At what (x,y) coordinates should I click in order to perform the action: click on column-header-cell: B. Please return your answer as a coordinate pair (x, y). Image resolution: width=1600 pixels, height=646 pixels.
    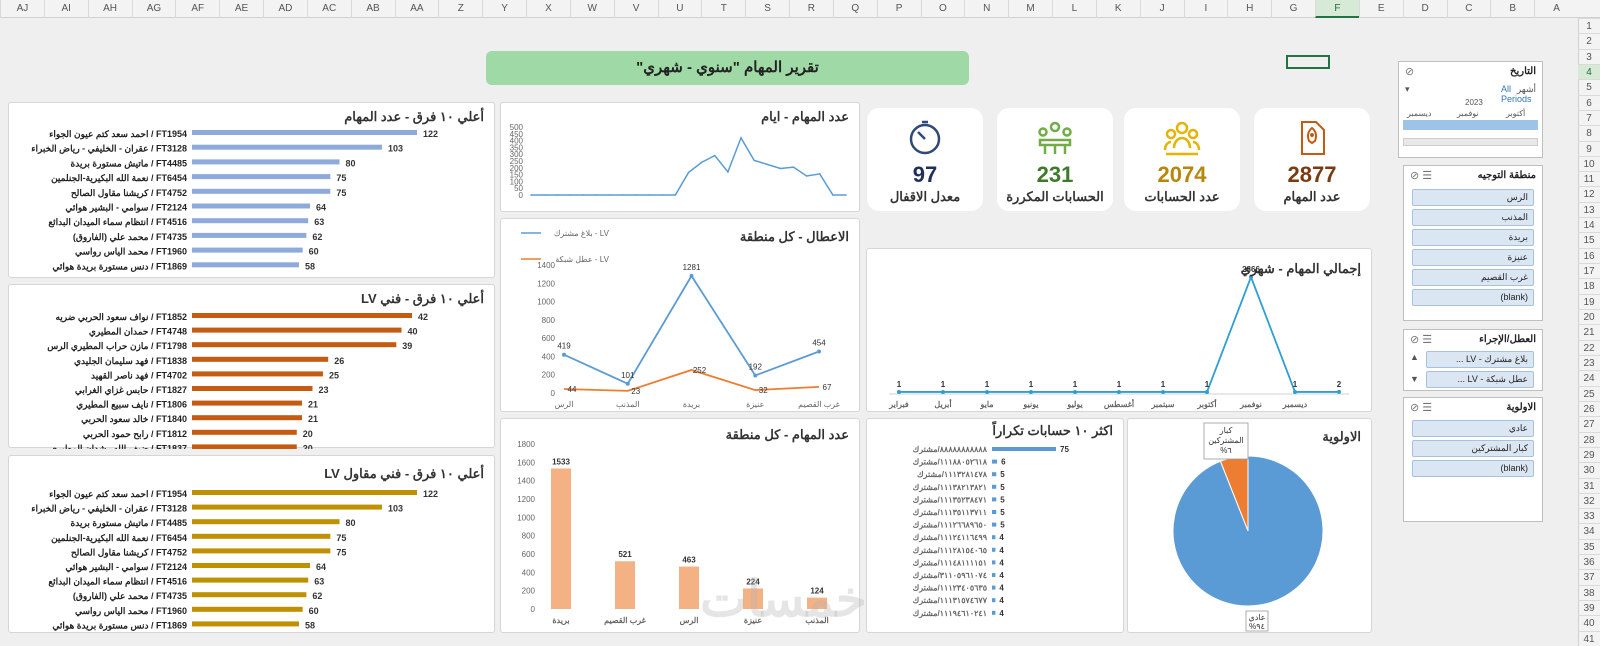
    Looking at the image, I should click on (1512, 9).